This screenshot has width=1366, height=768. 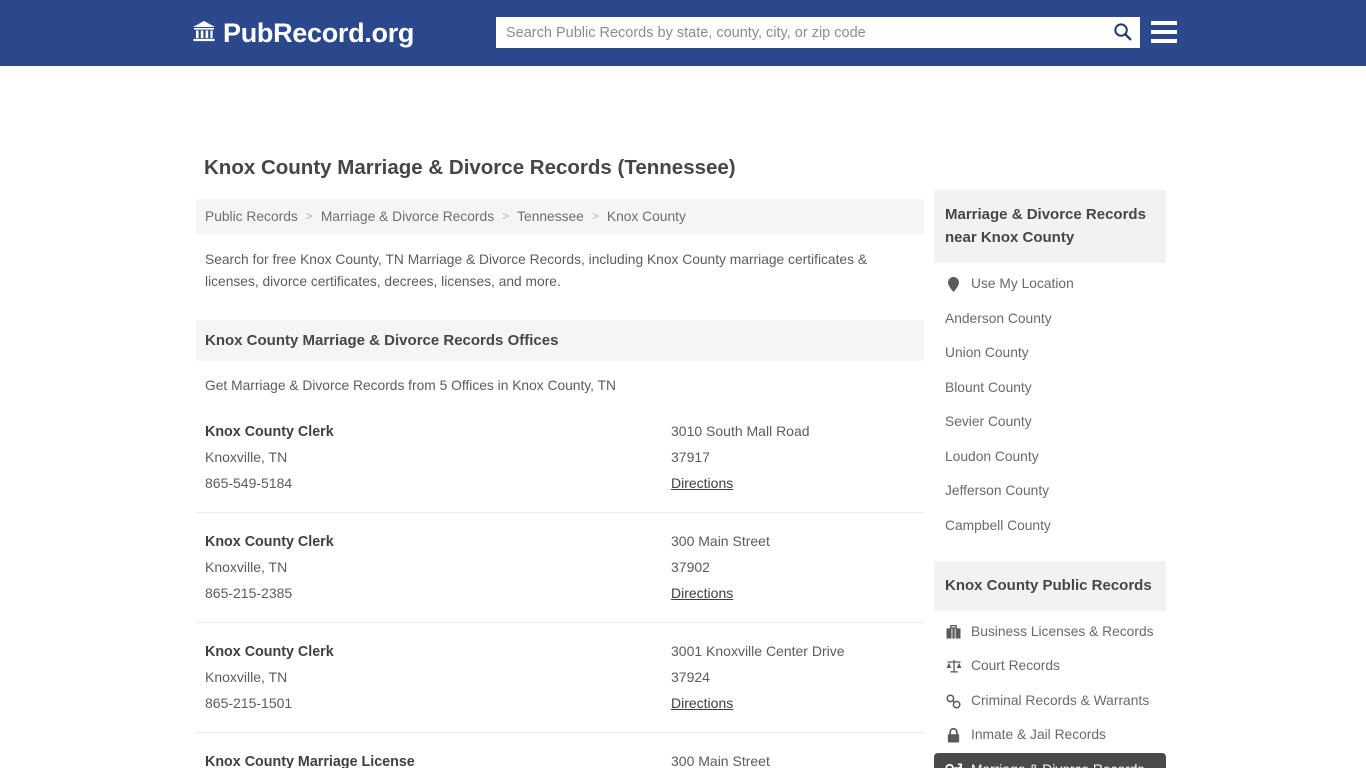 What do you see at coordinates (1050, 422) in the screenshot?
I see `sidebar-item-sevier-county: Sevier County` at bounding box center [1050, 422].